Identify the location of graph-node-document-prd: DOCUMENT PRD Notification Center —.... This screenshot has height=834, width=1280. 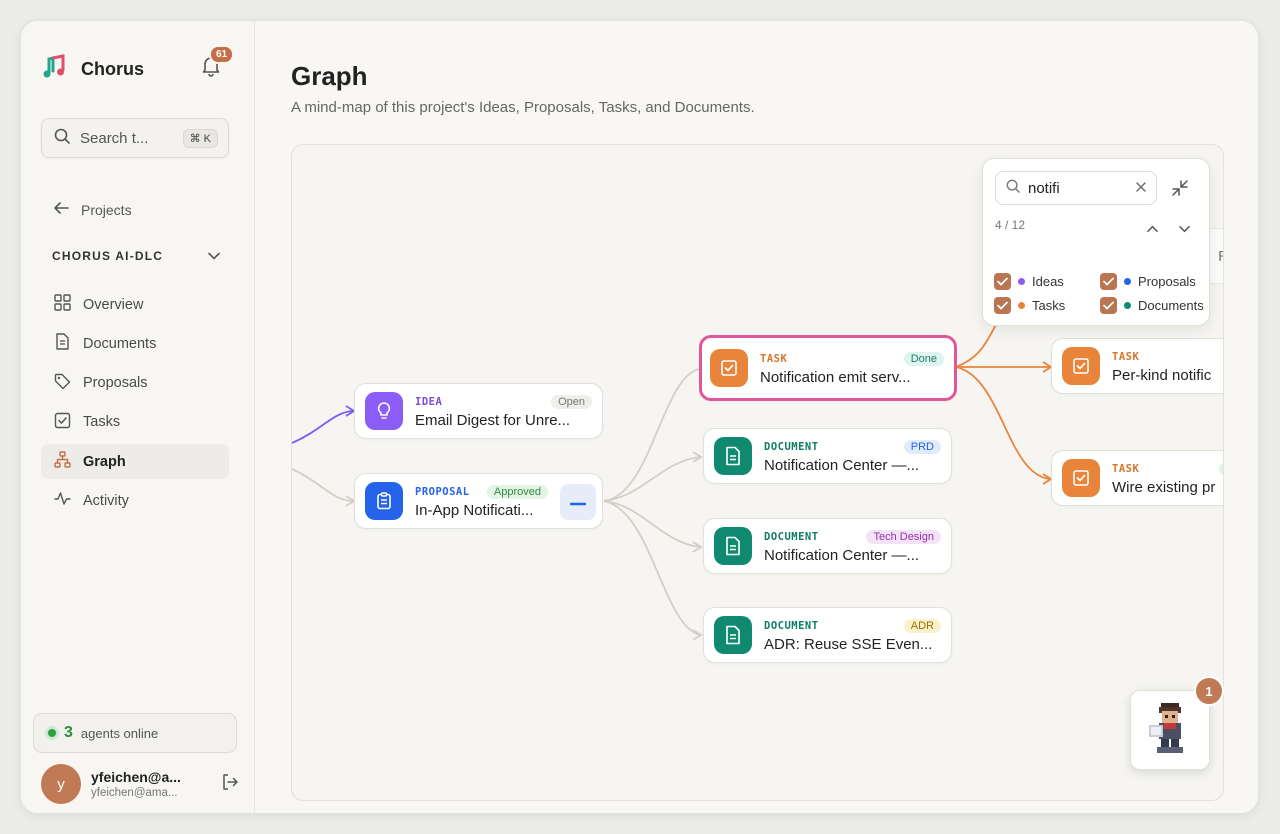
(827, 456).